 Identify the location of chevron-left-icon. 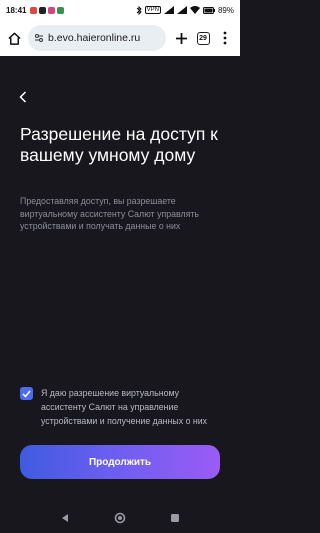
(23, 97).